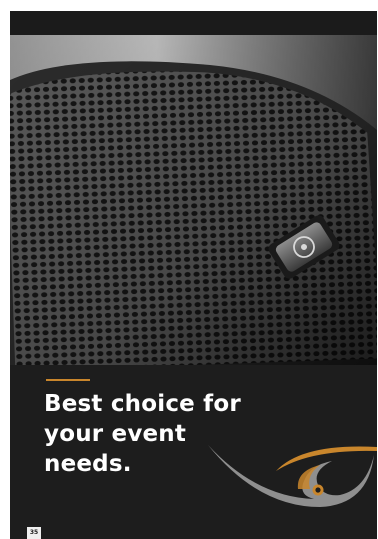 This screenshot has height=539, width=378. I want to click on headline-line-2: your event, so click(115, 434).